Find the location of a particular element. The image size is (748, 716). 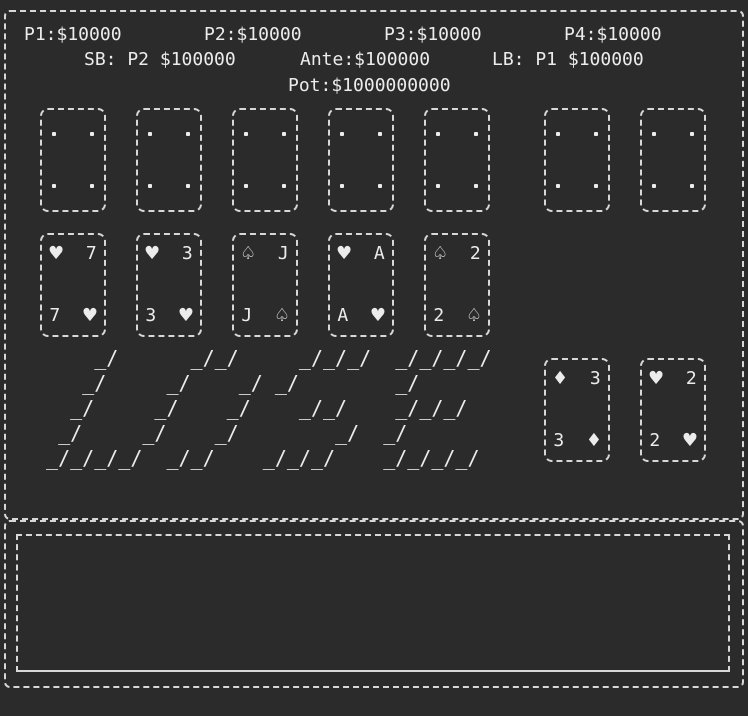

player-card: ♥ 2 2 ♥ is located at coordinates (673, 410).